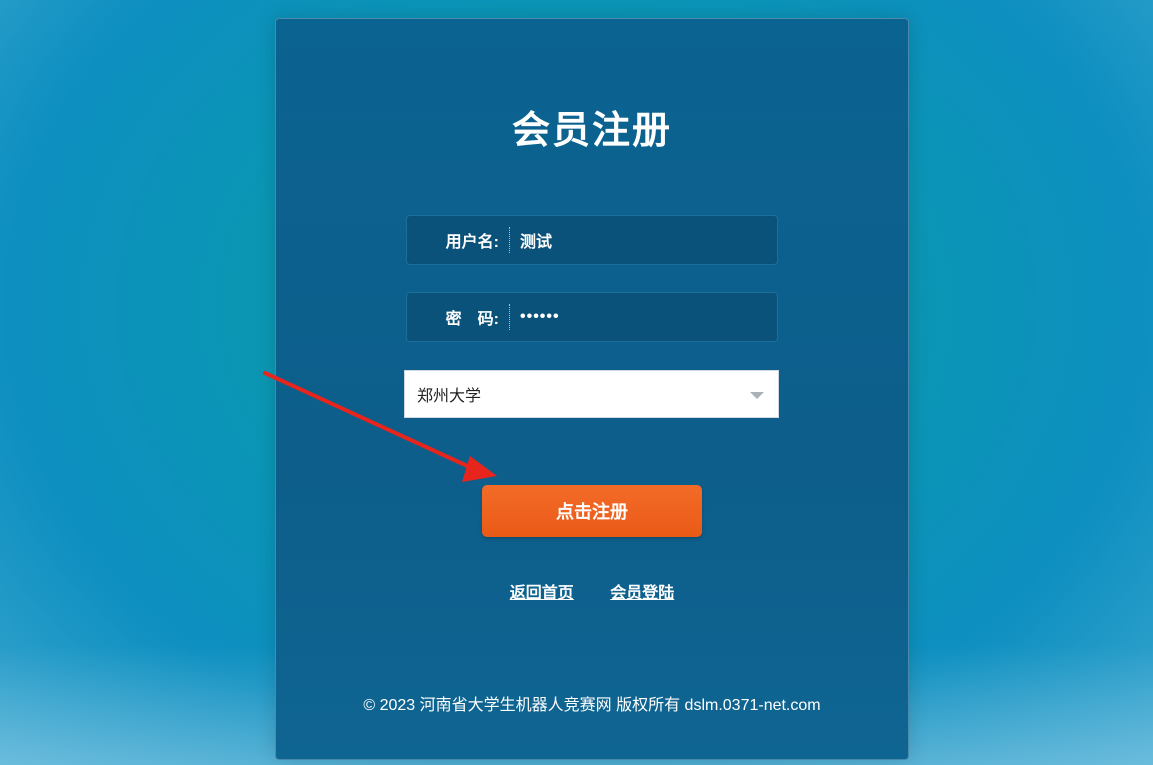 The height and width of the screenshot is (765, 1153). What do you see at coordinates (449, 396) in the screenshot?
I see `school-selected-value: 郑州大学` at bounding box center [449, 396].